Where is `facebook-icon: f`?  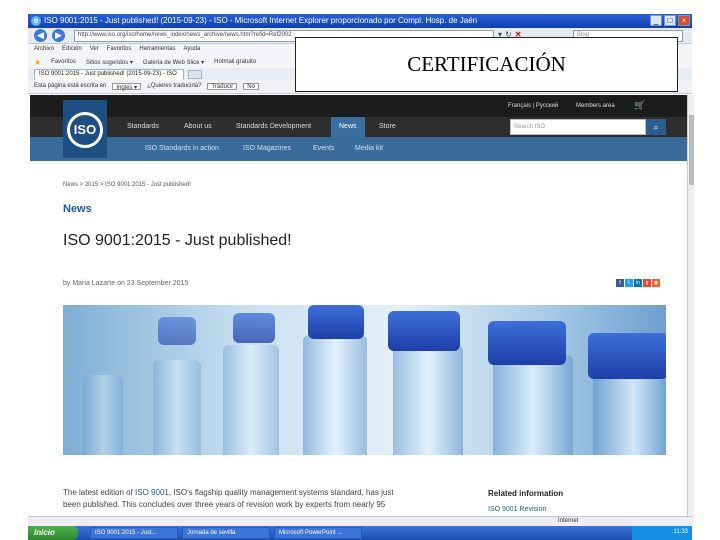 facebook-icon: f is located at coordinates (620, 283).